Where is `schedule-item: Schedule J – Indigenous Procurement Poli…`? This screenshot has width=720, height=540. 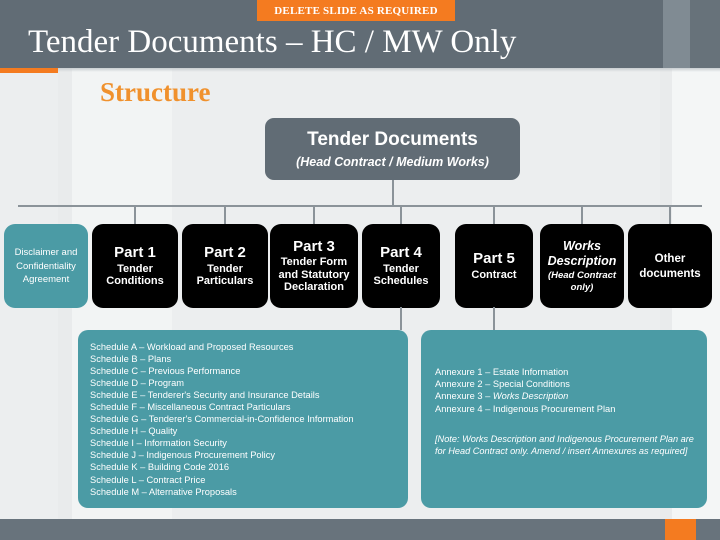
schedule-item: Schedule J – Indigenous Procurement Poli… is located at coordinates (183, 455).